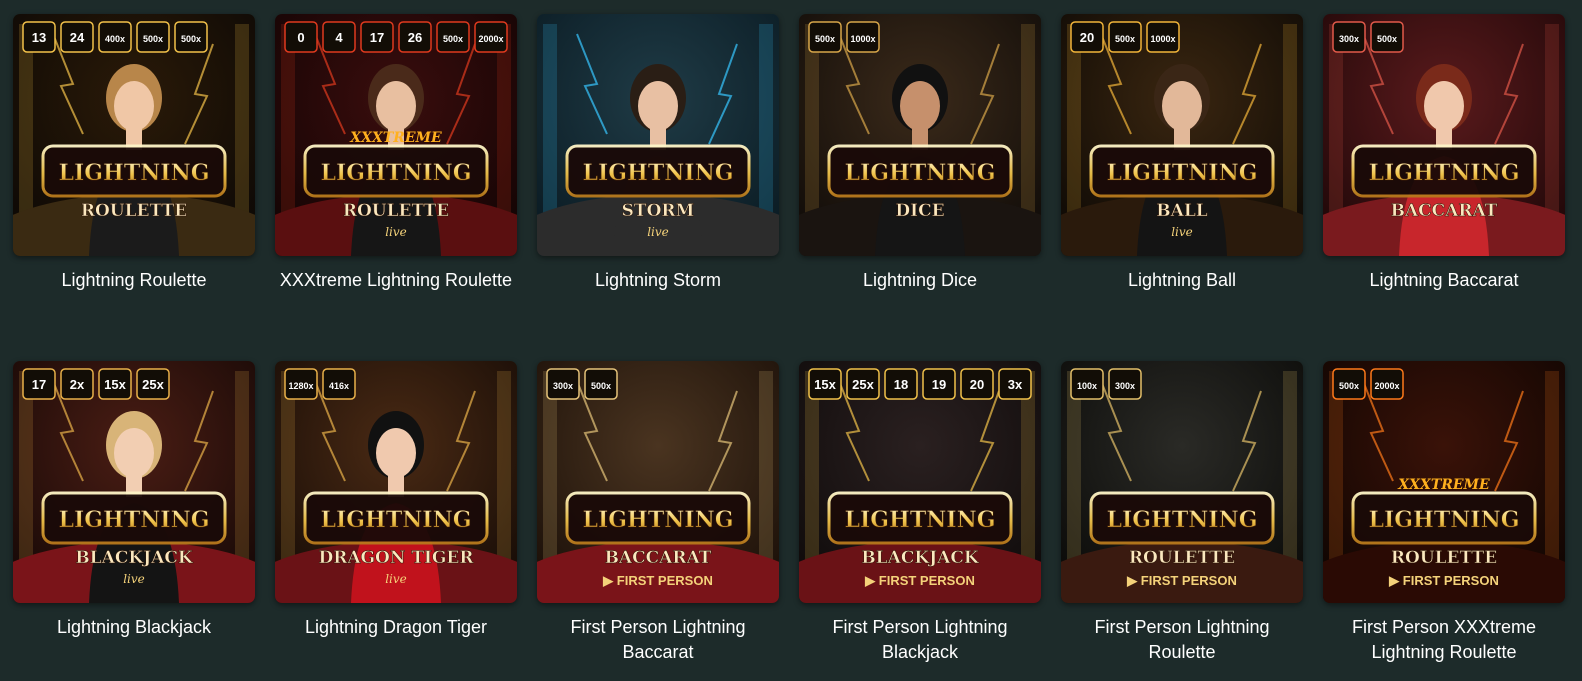 The height and width of the screenshot is (681, 1582). What do you see at coordinates (1444, 640) in the screenshot?
I see `game-title: First Person XXXtreme Lightning Roulette` at bounding box center [1444, 640].